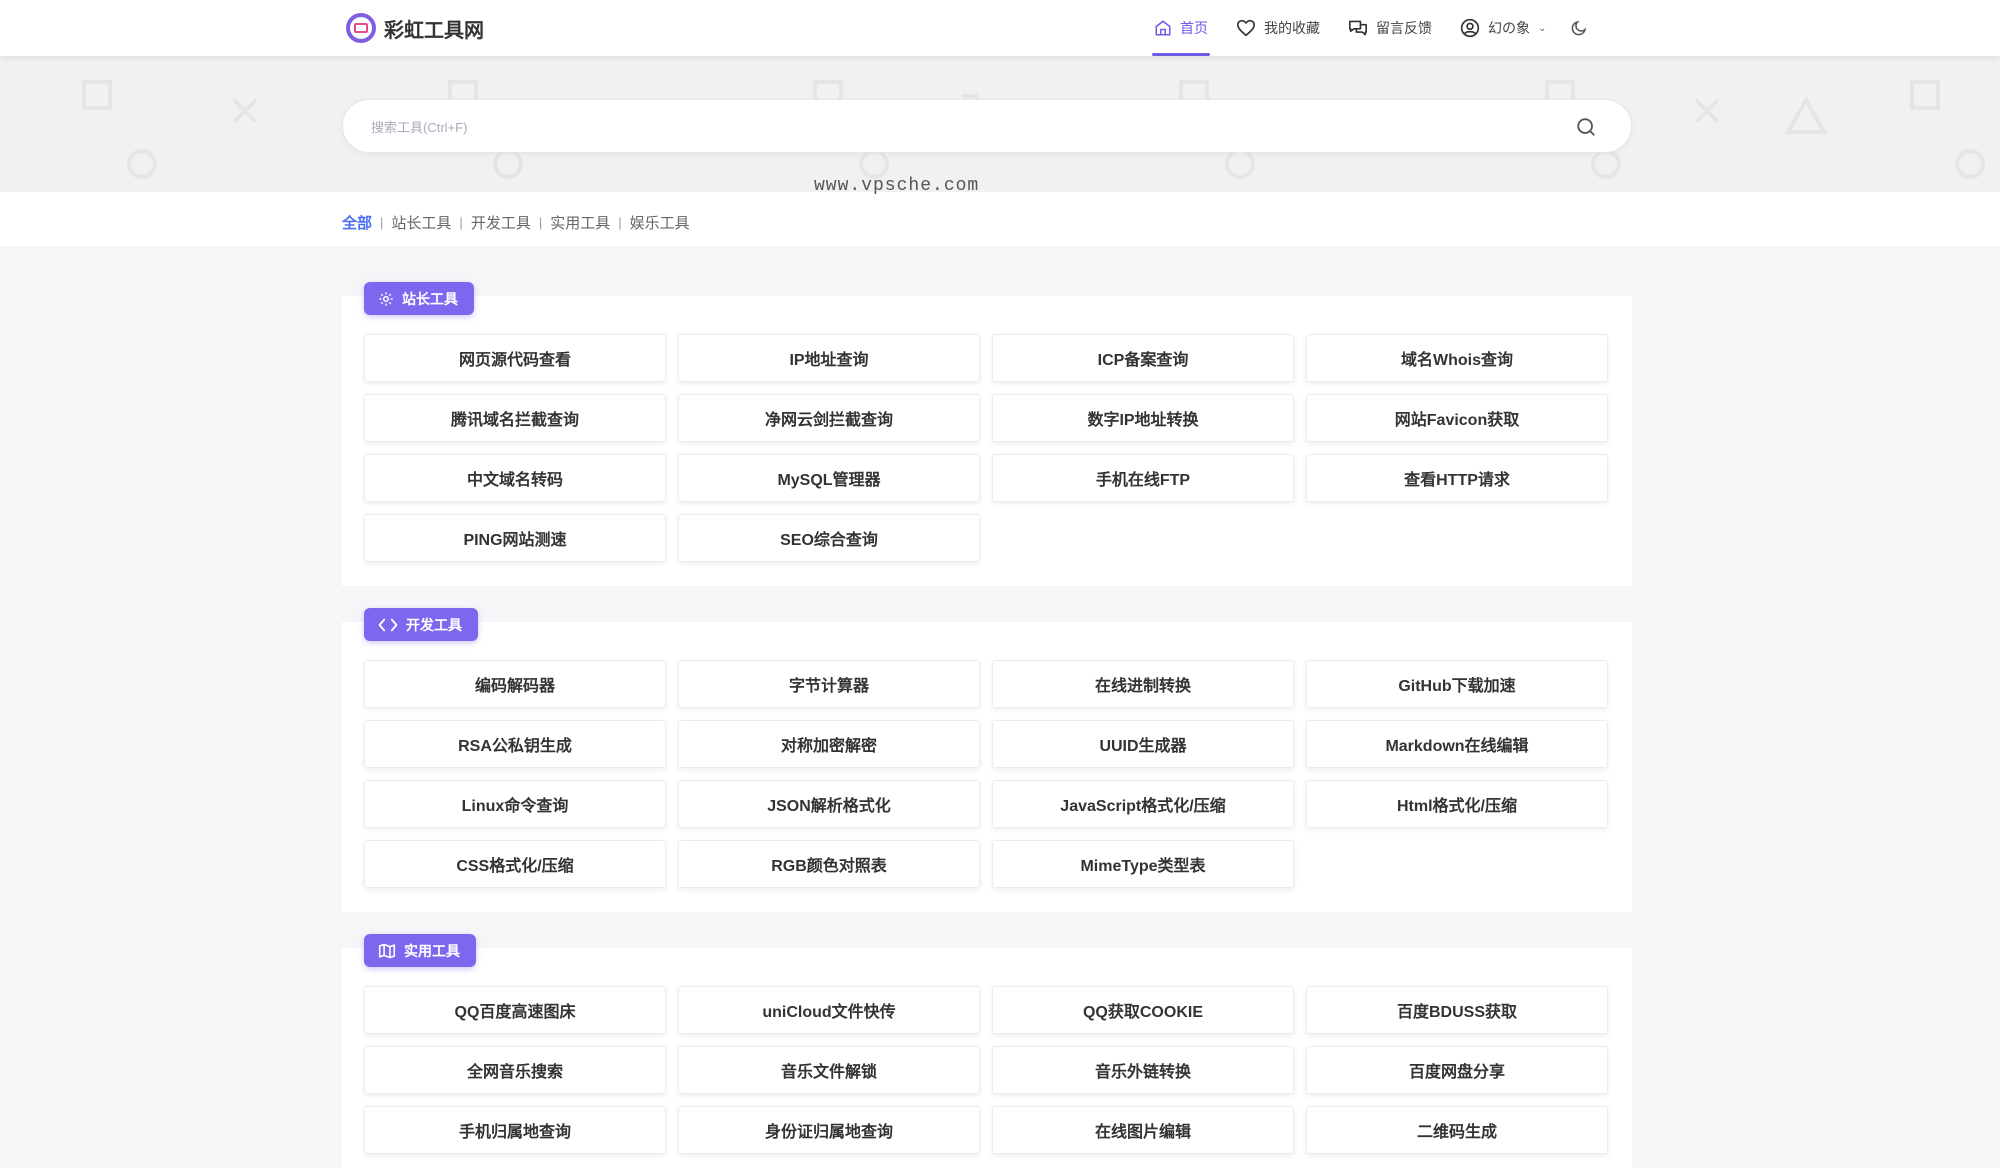  Describe the element at coordinates (1143, 1070) in the screenshot. I see `tool-card: 音乐外链转换` at that location.